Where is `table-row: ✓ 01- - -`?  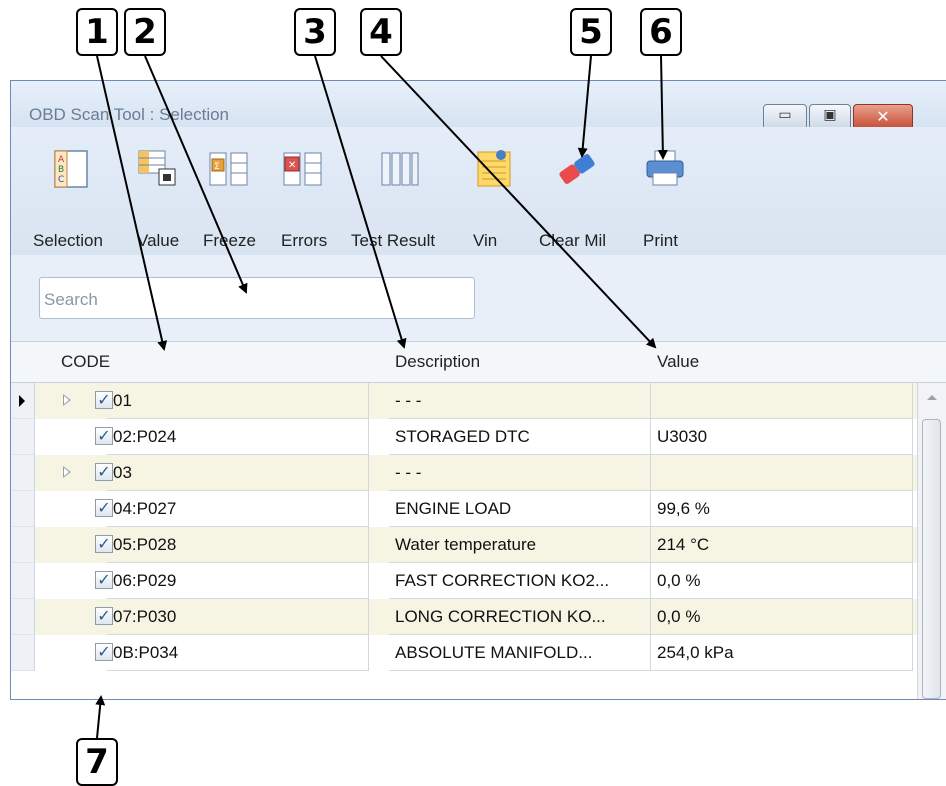
table-row: ✓ 01- - - is located at coordinates (464, 401).